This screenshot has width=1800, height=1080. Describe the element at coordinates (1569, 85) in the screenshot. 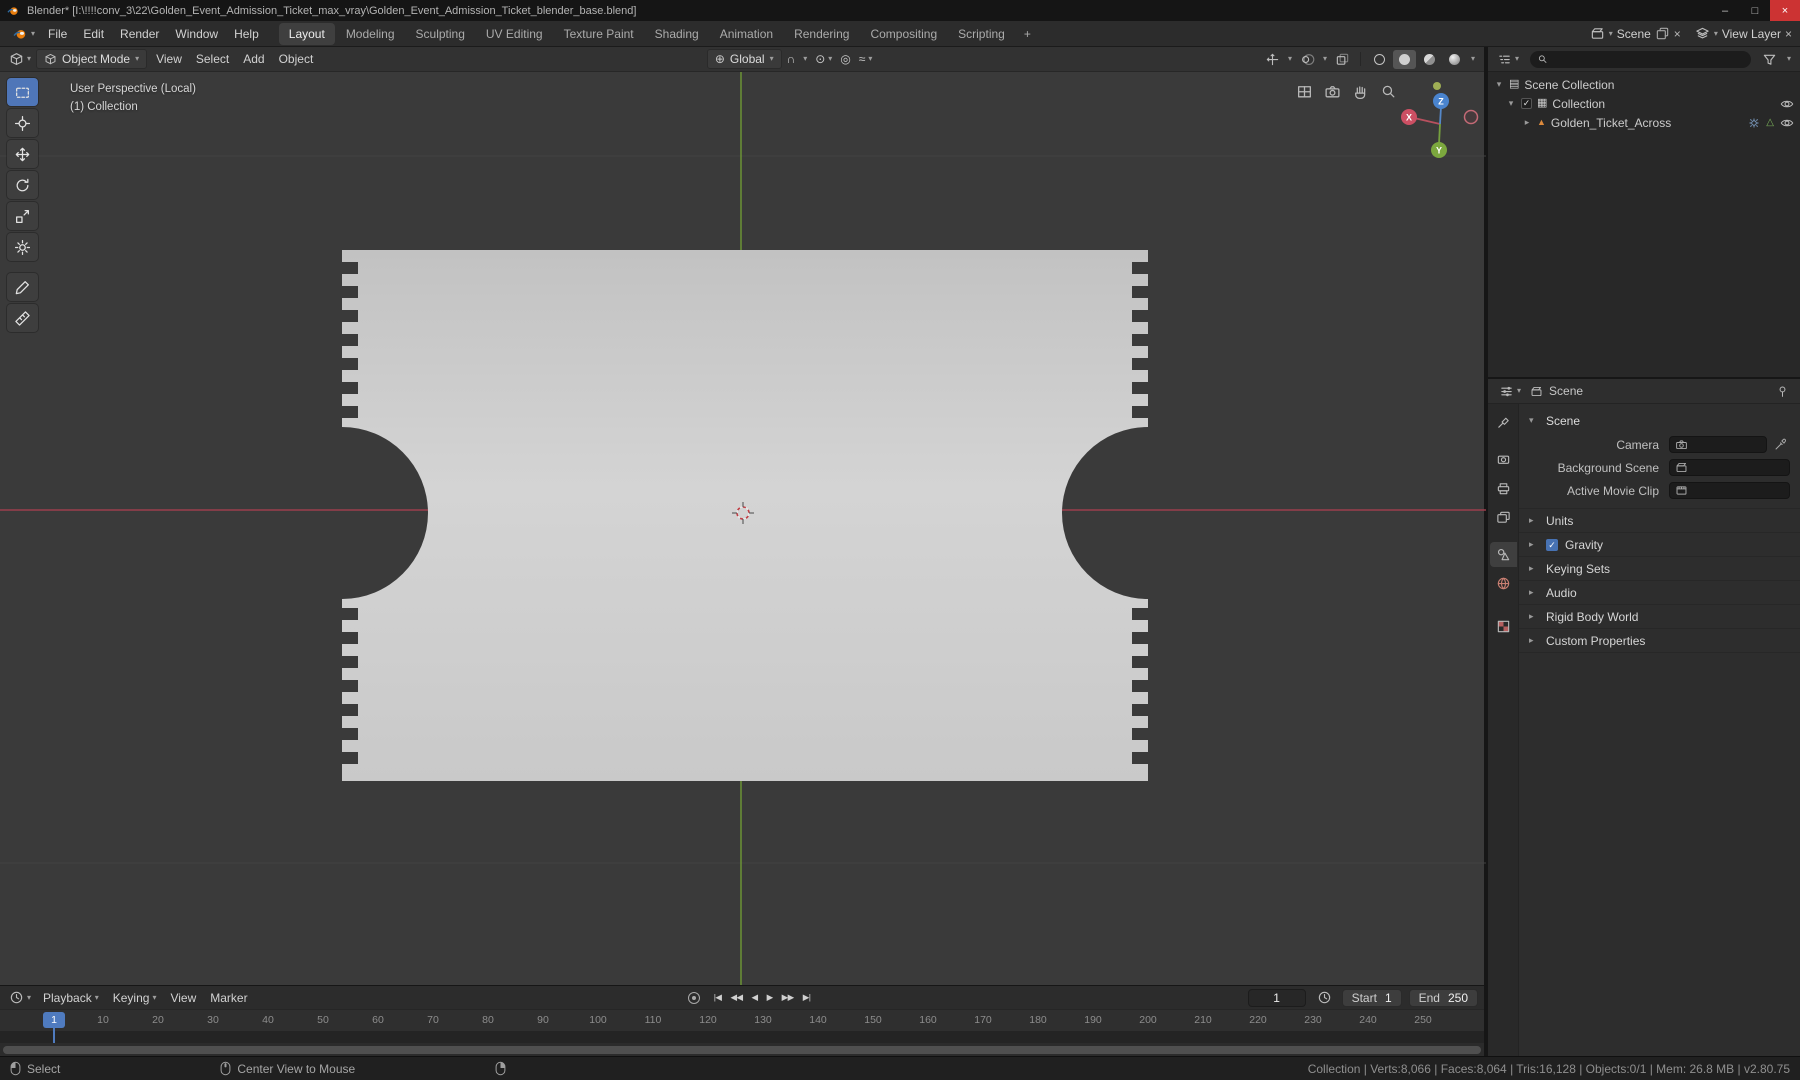

I see `item-label: Scene Collection` at that location.